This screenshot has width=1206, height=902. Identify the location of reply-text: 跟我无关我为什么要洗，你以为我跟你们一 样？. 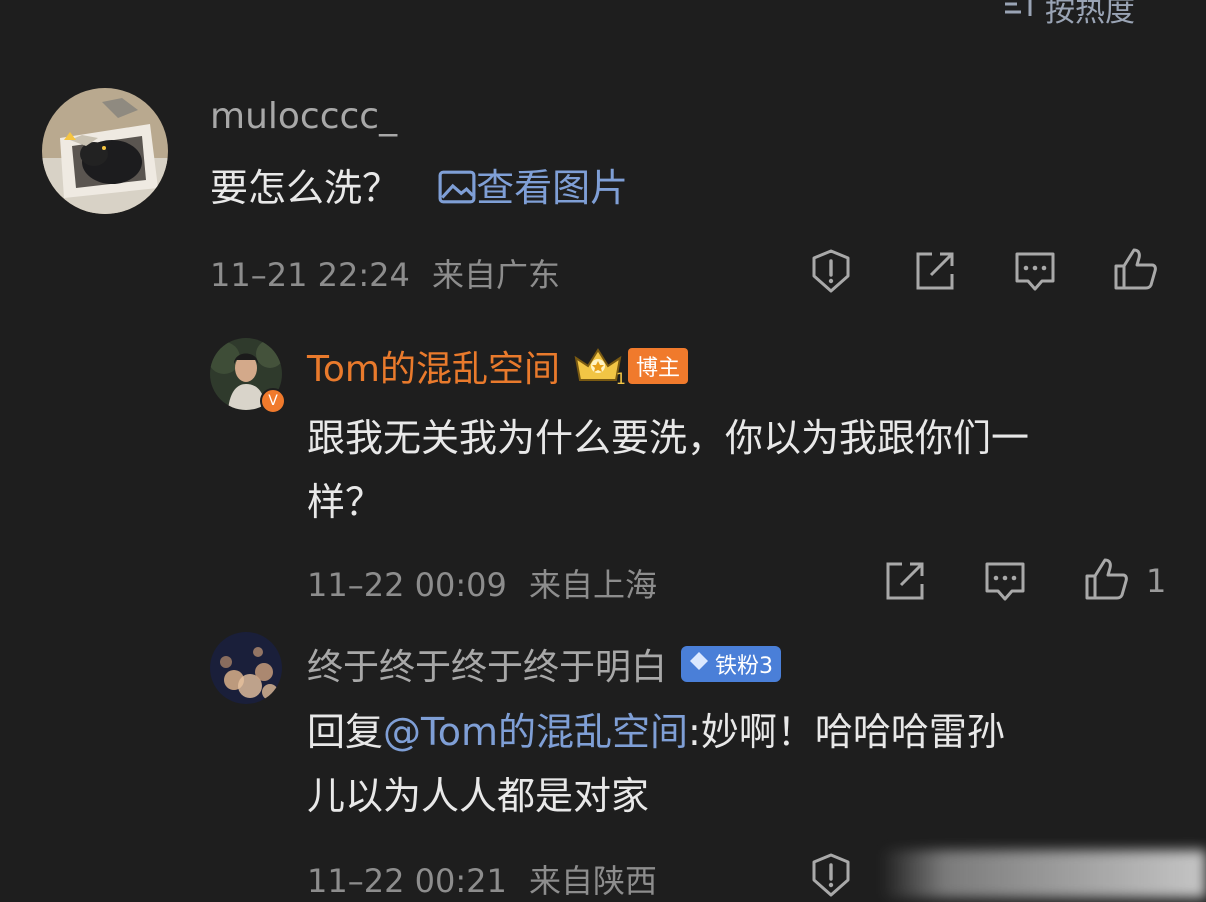
(742, 470).